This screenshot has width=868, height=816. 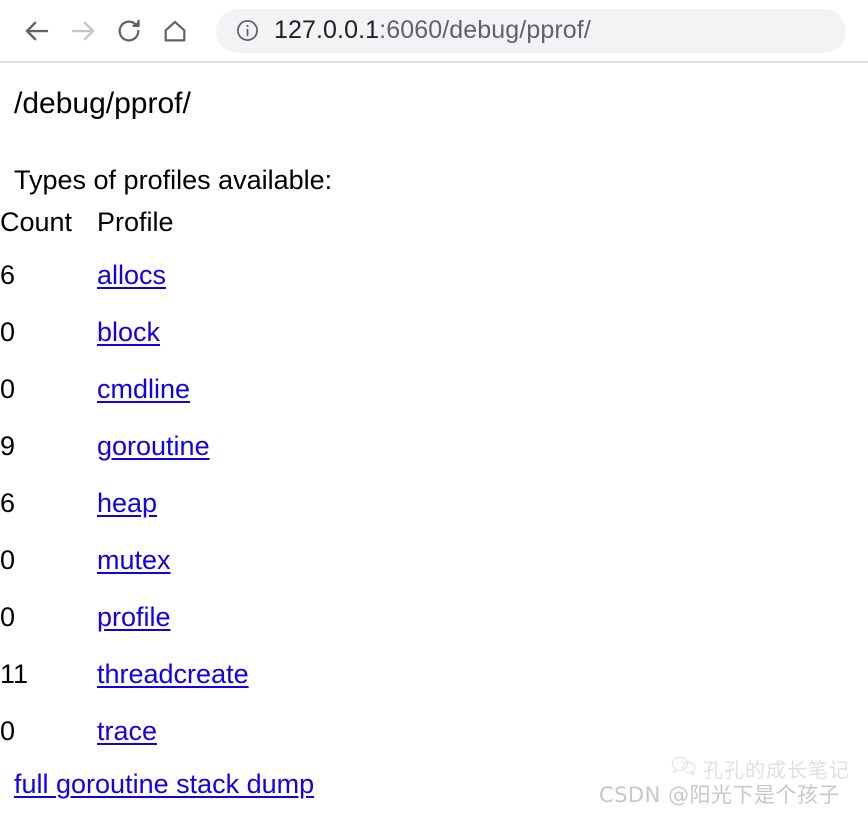 I want to click on table-row: 0 profile, so click(x=124, y=619).